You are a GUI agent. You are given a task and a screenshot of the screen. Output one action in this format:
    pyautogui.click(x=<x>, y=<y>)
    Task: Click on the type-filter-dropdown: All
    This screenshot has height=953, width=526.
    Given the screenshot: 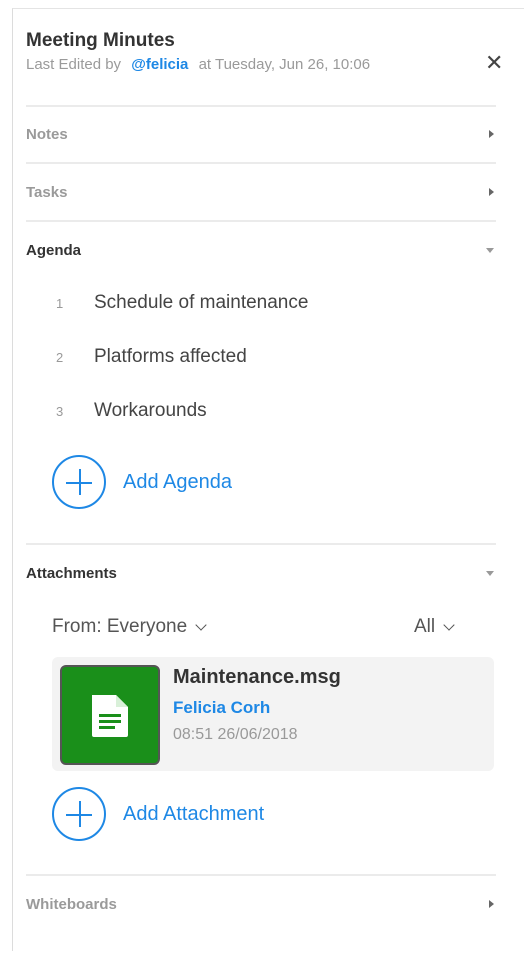 What is the action you would take?
    pyautogui.click(x=434, y=627)
    